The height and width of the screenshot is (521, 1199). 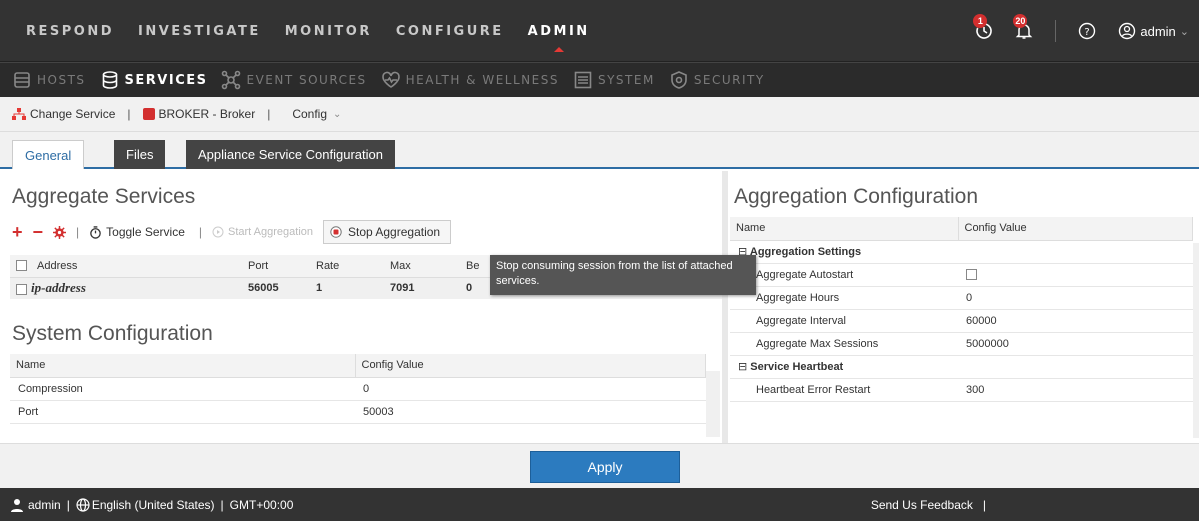 What do you see at coordinates (805, 252) in the screenshot?
I see `group-title: Aggregation Settings` at bounding box center [805, 252].